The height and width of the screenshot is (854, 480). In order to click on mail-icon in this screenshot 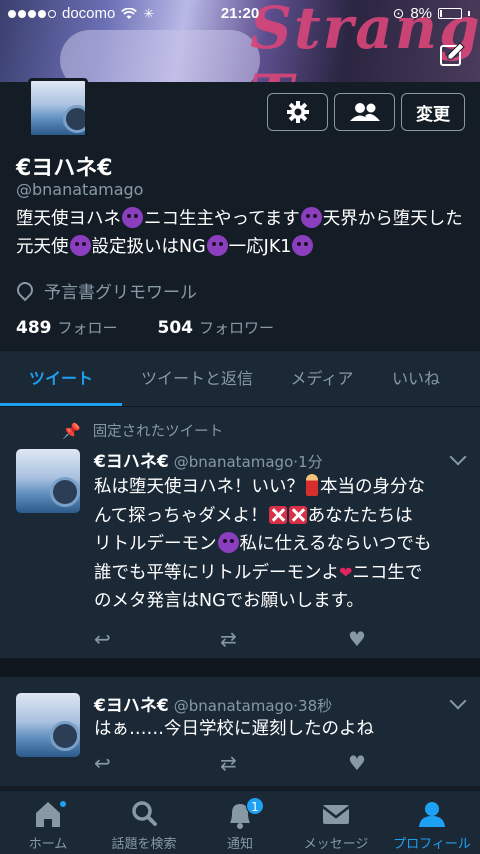, I will do `click(336, 814)`.